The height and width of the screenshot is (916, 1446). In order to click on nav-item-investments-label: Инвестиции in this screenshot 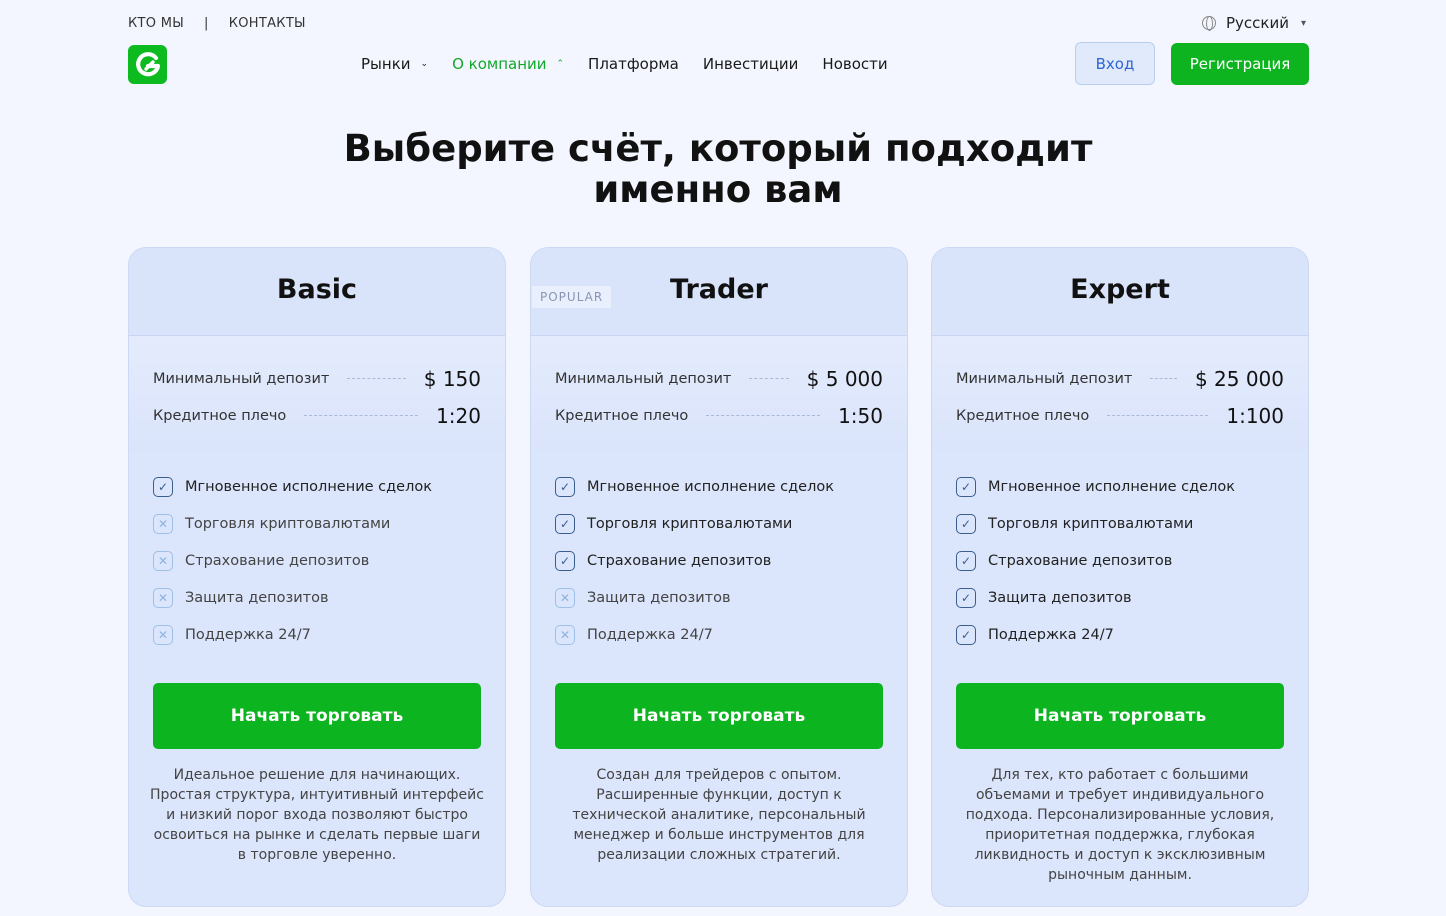, I will do `click(750, 64)`.